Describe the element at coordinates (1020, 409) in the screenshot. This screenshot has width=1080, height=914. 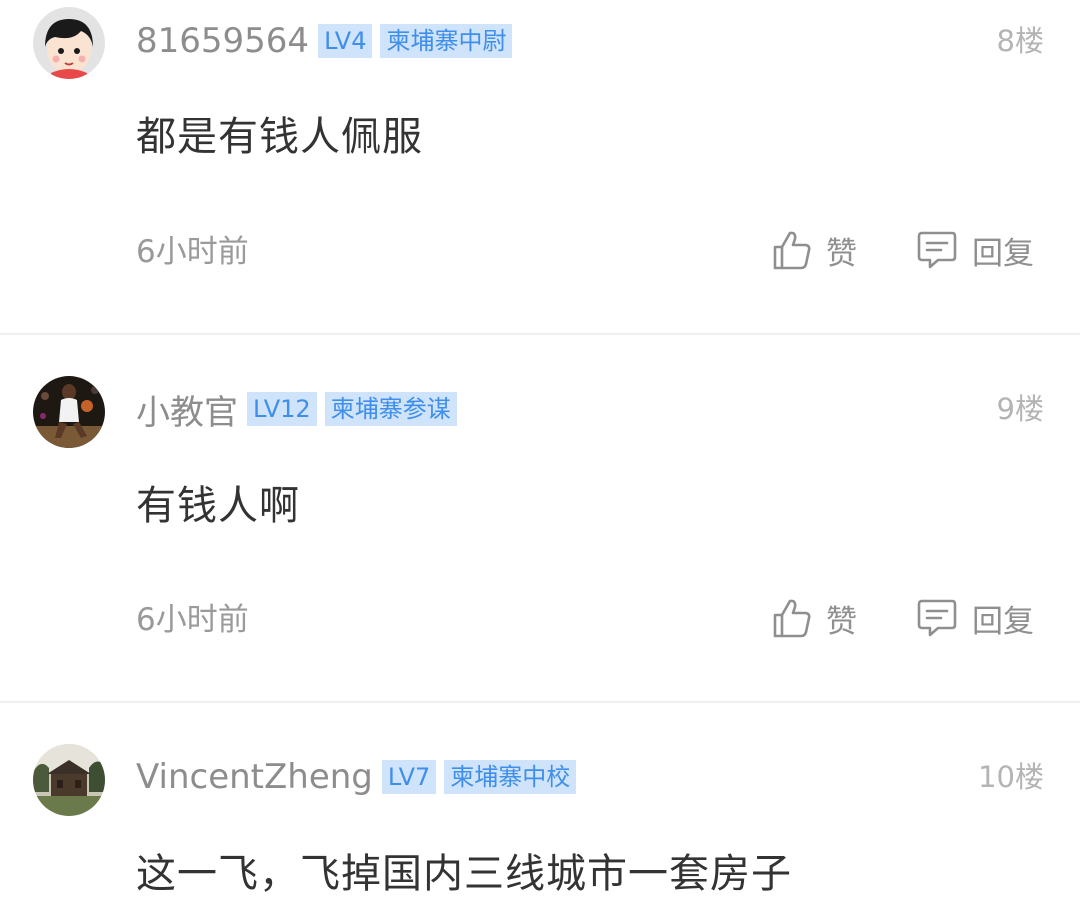
I see `floor-number: 9楼` at that location.